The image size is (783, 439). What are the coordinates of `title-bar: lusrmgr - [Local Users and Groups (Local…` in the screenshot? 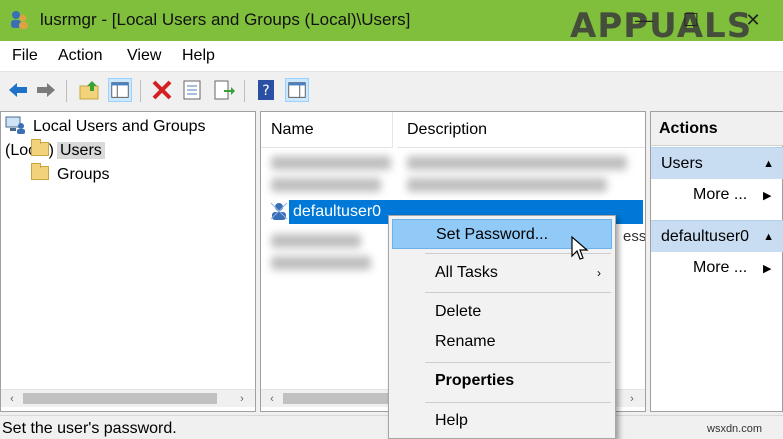 It's located at (391, 23).